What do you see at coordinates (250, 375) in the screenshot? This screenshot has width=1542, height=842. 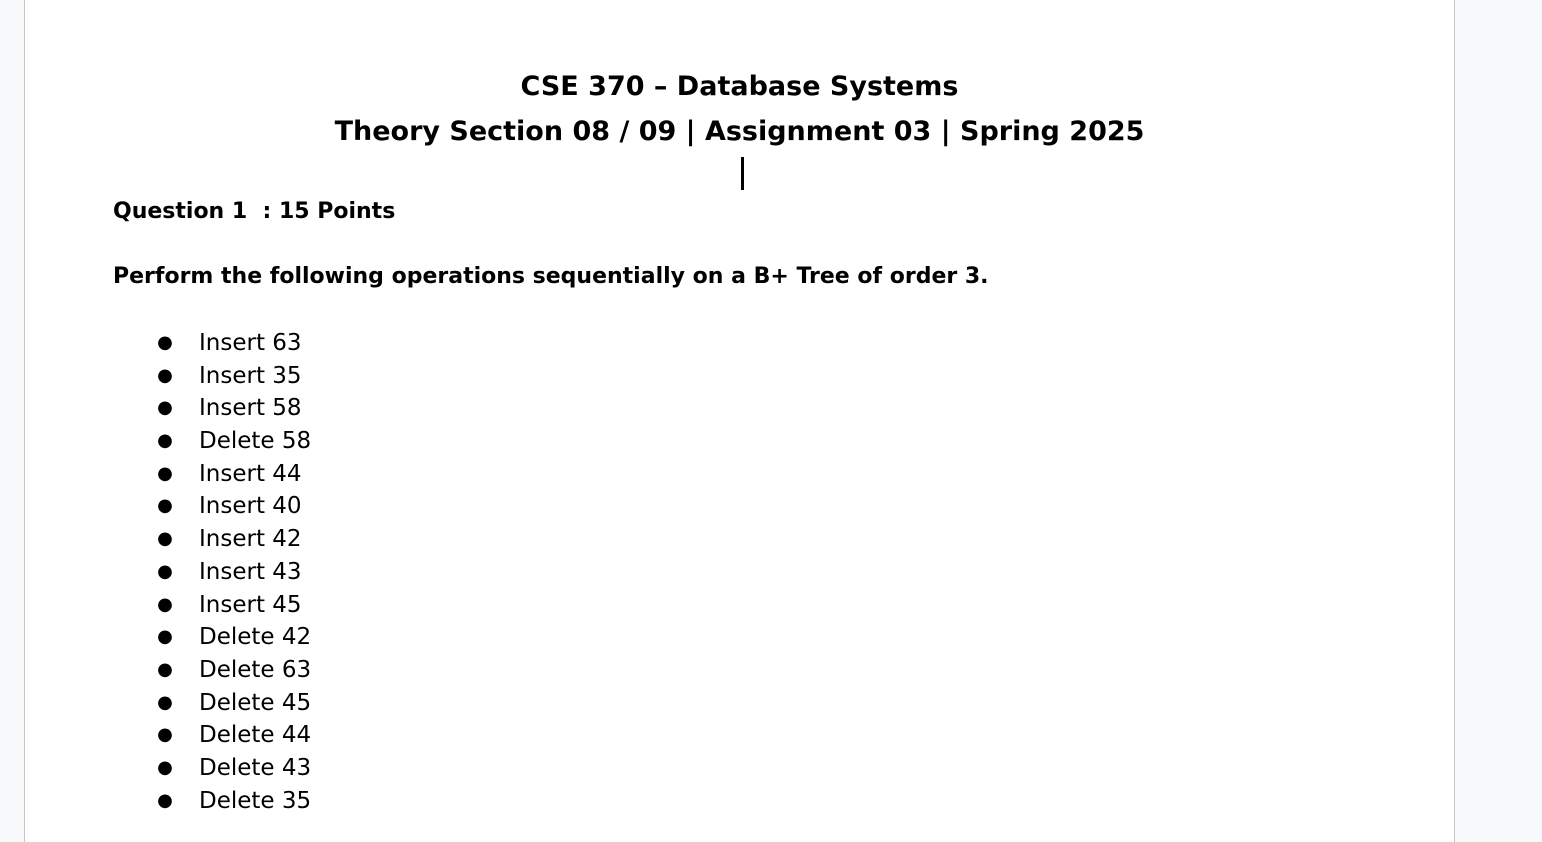 I see `operation-text: Insert 35` at bounding box center [250, 375].